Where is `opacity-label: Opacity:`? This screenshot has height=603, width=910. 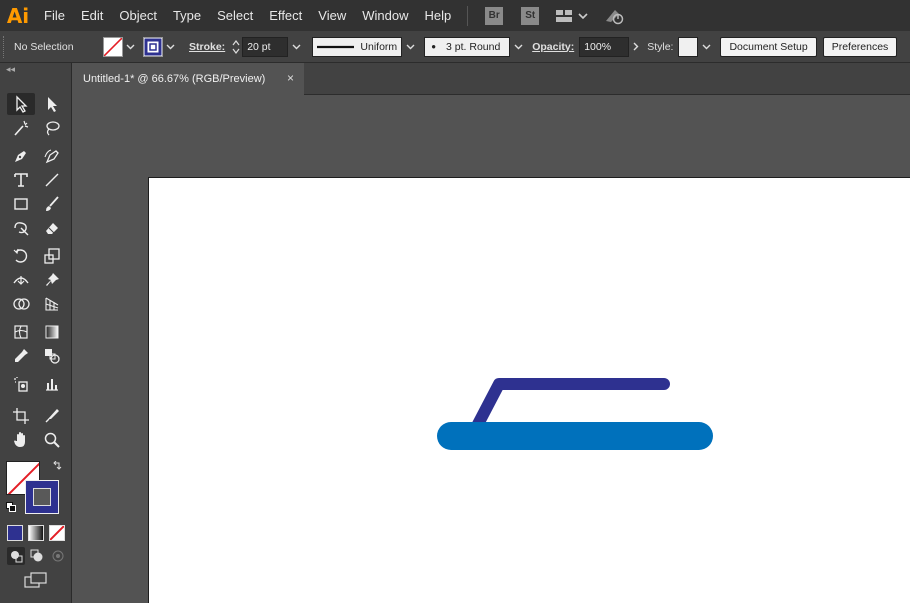 opacity-label: Opacity: is located at coordinates (553, 47).